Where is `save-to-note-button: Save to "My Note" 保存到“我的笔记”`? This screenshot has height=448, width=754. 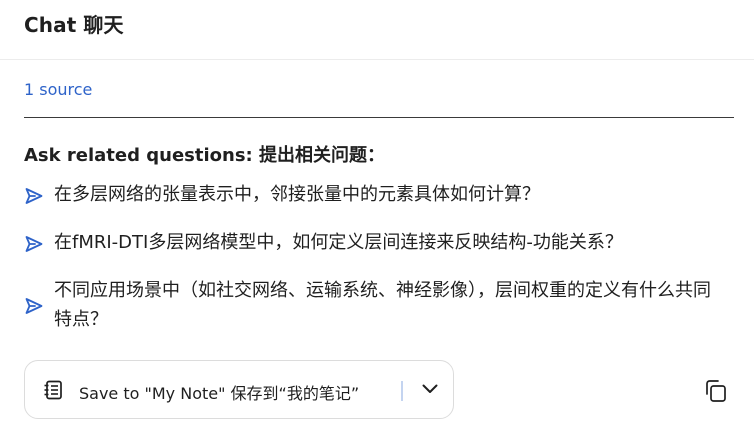 save-to-note-button: Save to "My Note" 保存到“我的笔记” is located at coordinates (204, 389).